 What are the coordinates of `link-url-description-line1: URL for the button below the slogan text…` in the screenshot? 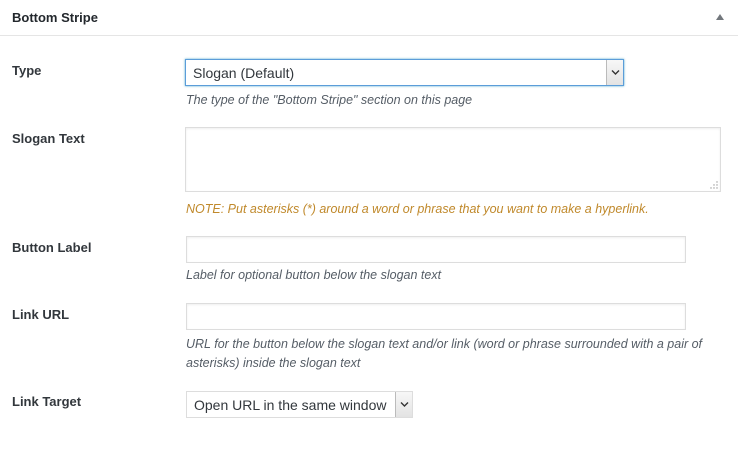 It's located at (444, 344).